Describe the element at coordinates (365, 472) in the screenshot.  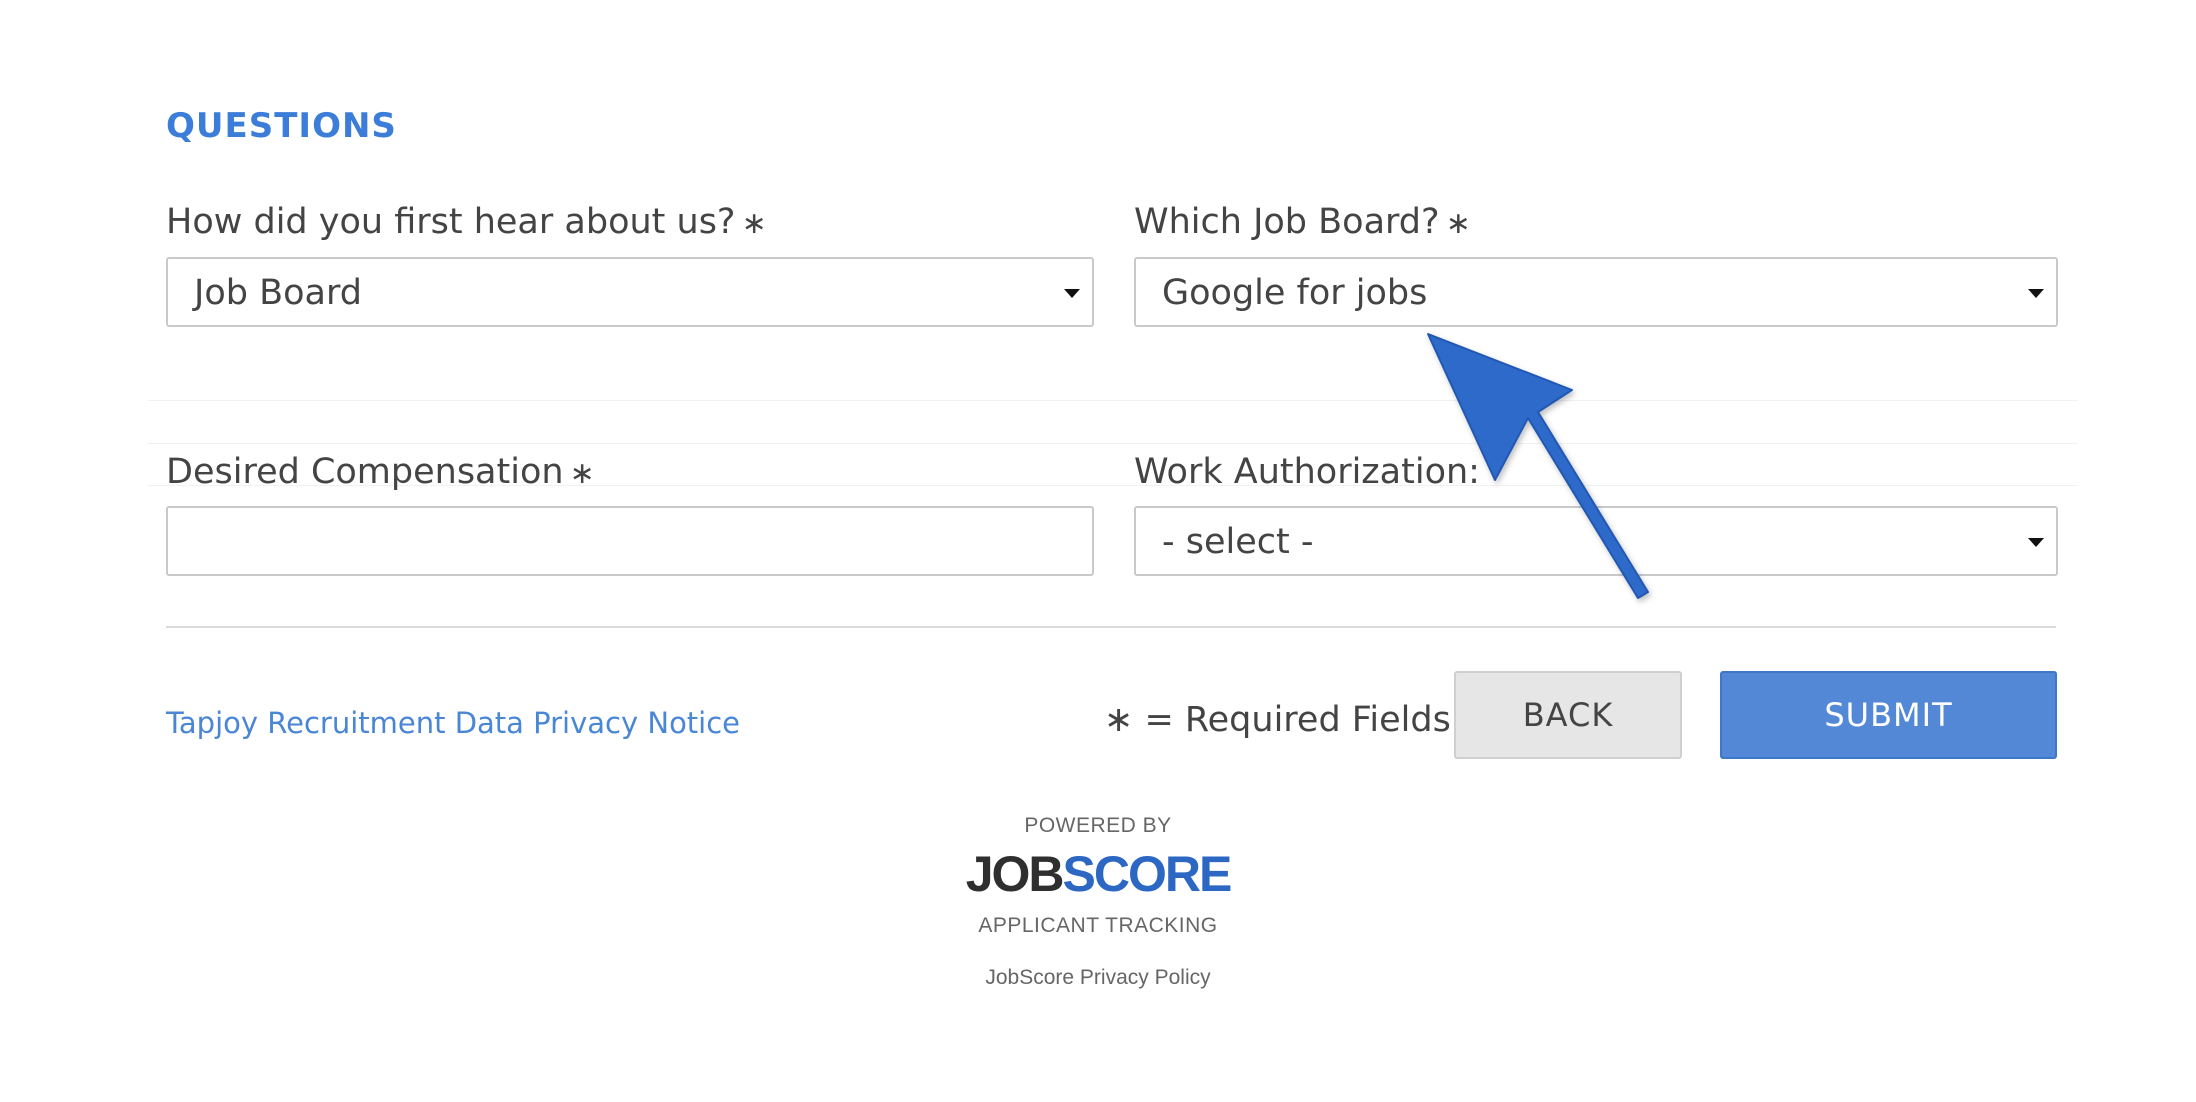
I see `compensation-label-text: Desired Compensation` at that location.